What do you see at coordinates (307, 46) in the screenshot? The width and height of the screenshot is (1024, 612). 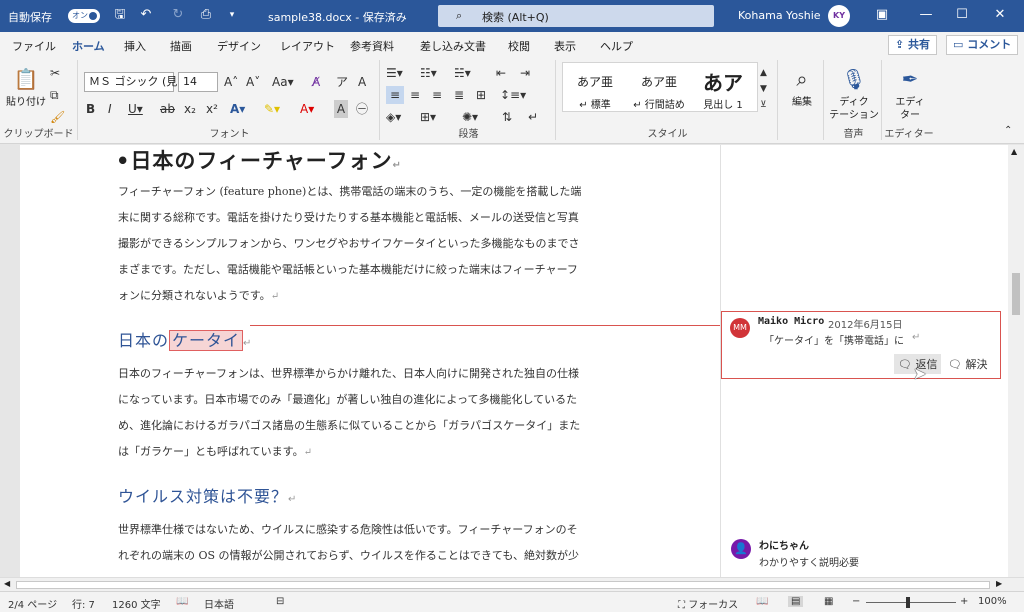 I see `tab-layout: レイアウト` at bounding box center [307, 46].